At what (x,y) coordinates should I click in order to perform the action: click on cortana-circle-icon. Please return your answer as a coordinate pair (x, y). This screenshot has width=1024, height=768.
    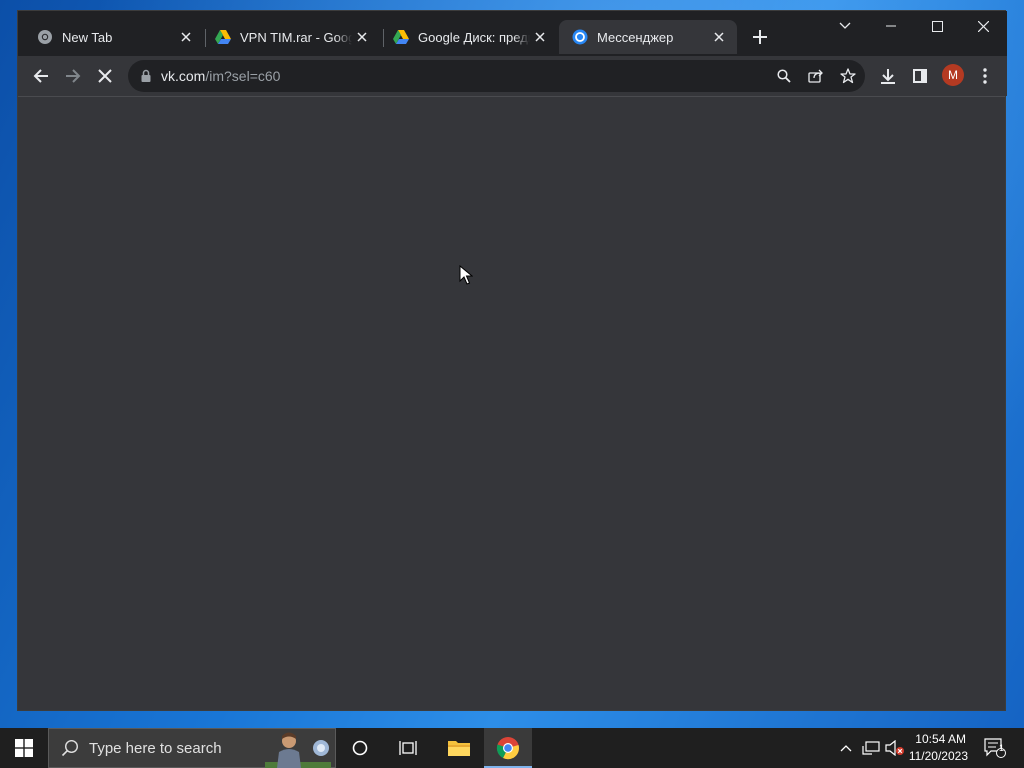
    Looking at the image, I should click on (360, 748).